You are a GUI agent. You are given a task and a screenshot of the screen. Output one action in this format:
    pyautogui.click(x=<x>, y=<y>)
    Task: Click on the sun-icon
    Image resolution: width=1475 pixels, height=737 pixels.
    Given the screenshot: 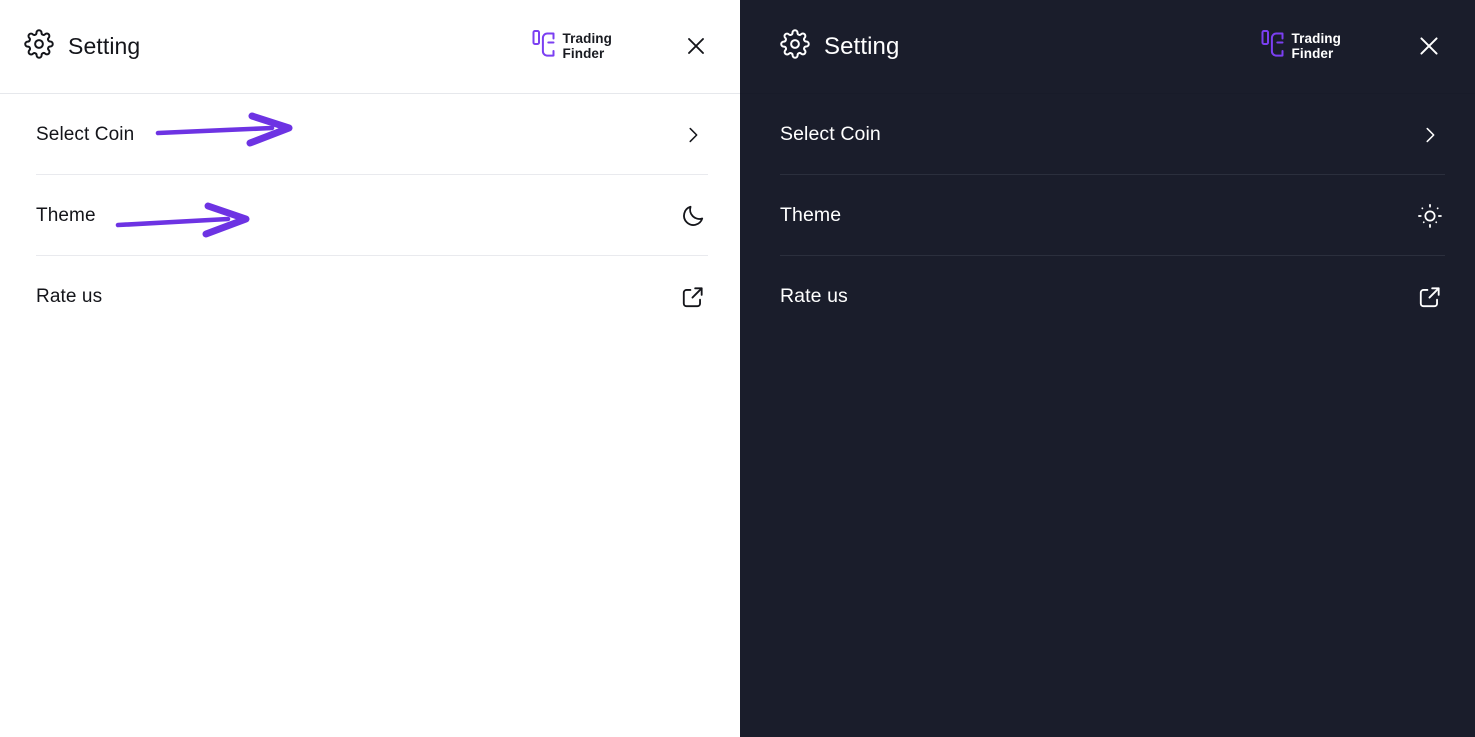 What is the action you would take?
    pyautogui.click(x=1430, y=216)
    